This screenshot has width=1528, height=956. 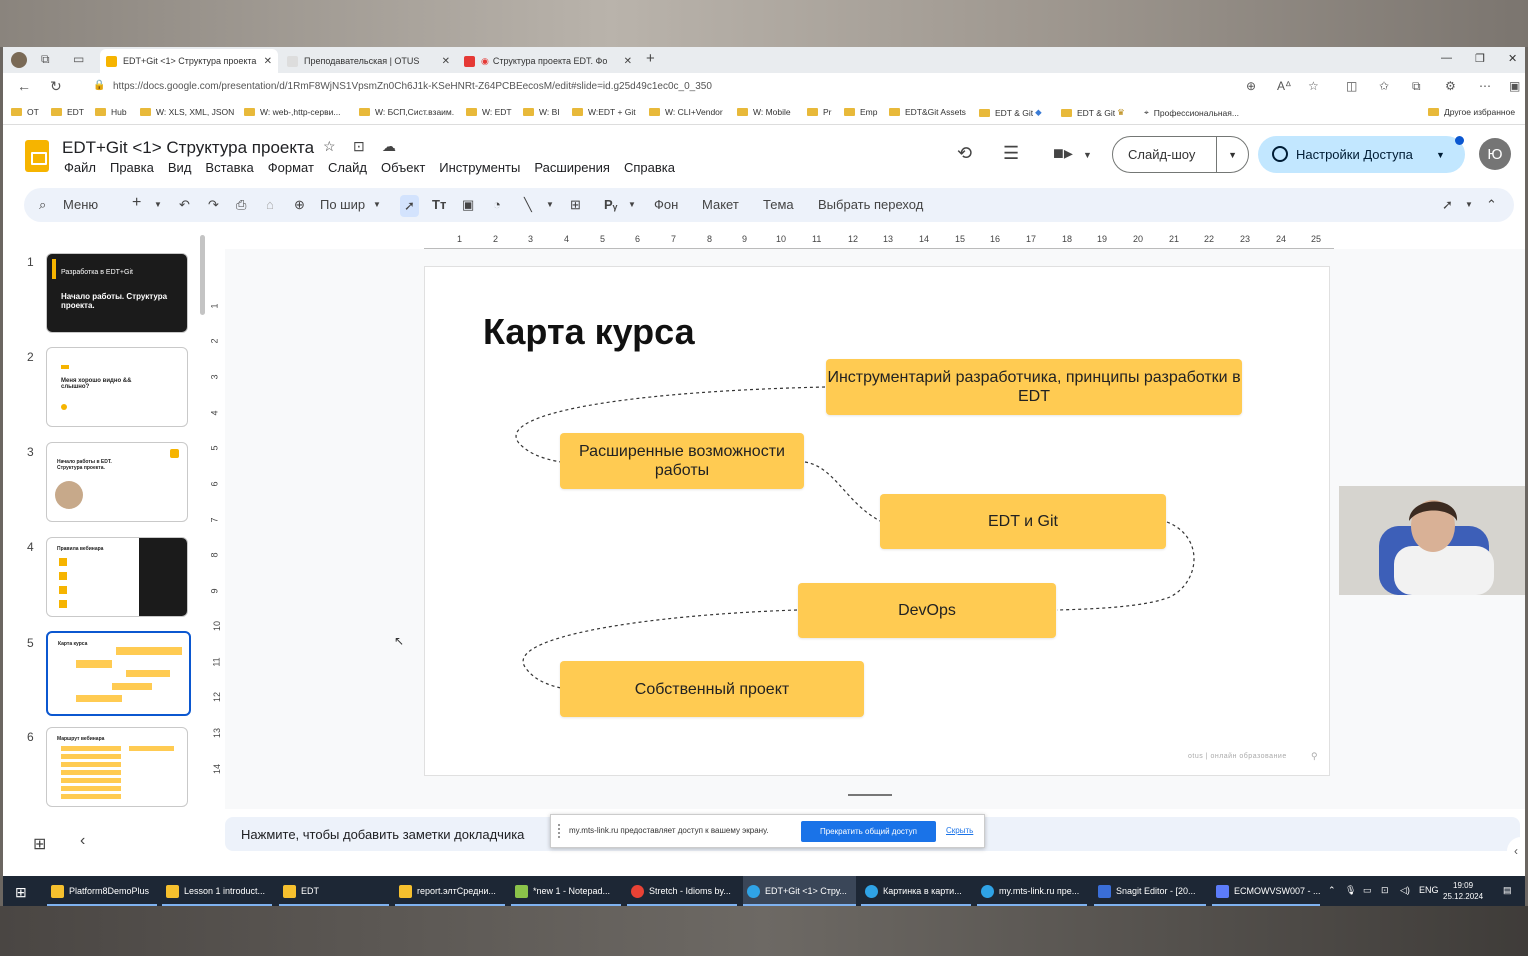 I want to click on bookmark-folder: EDT & Git ◆, so click(x=1010, y=112).